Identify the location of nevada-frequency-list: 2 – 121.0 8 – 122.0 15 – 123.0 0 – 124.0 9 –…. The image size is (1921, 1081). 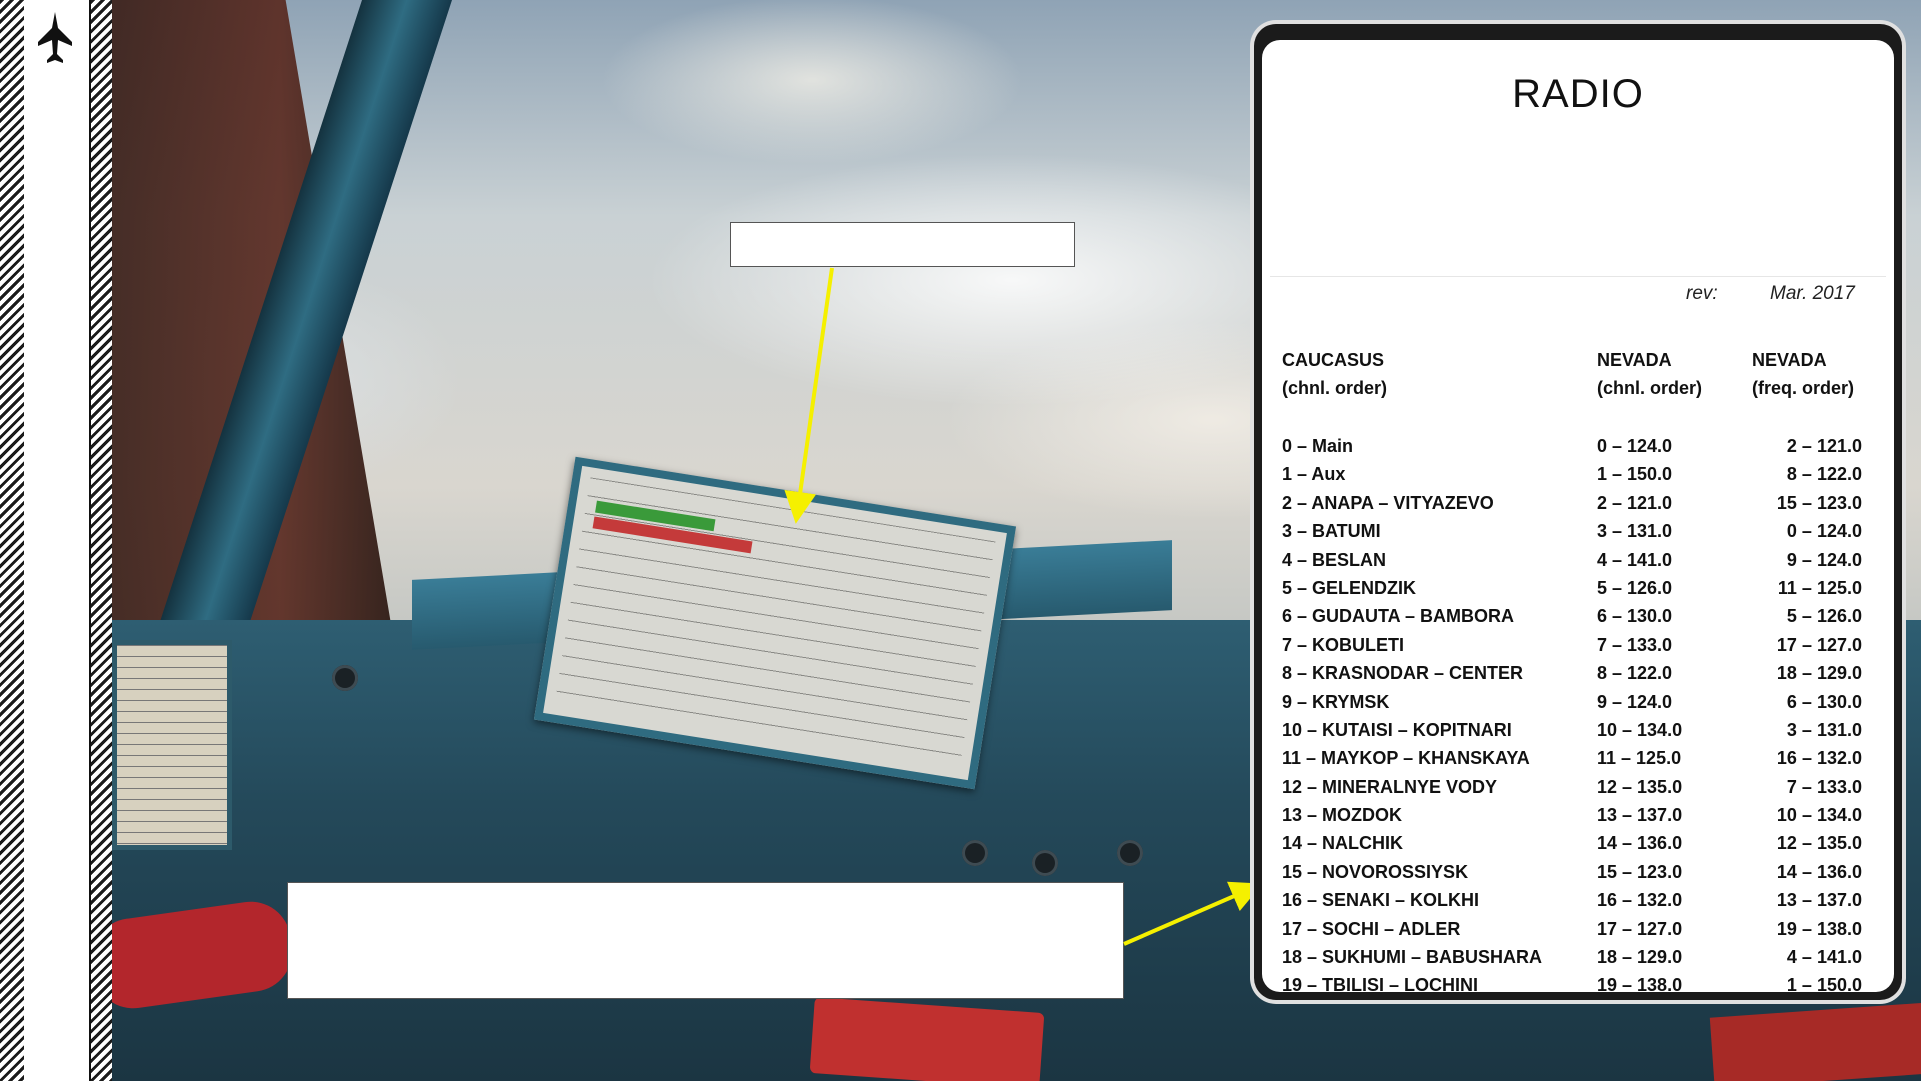
(1797, 716).